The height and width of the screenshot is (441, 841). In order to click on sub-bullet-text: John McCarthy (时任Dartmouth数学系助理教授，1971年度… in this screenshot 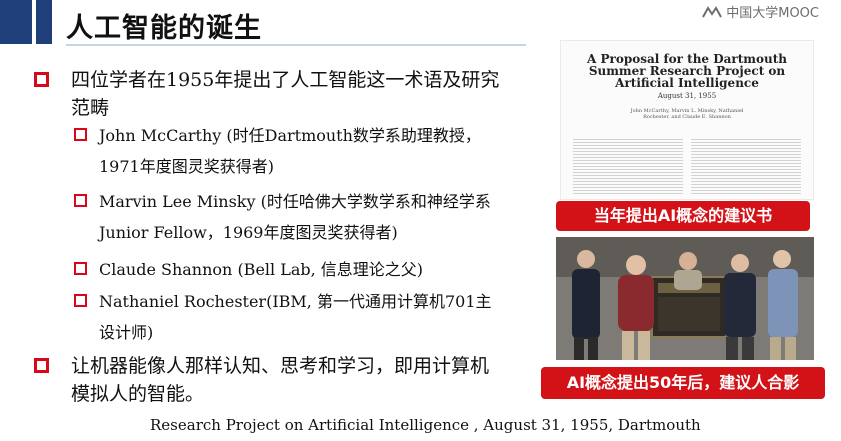, I will do `click(290, 151)`.